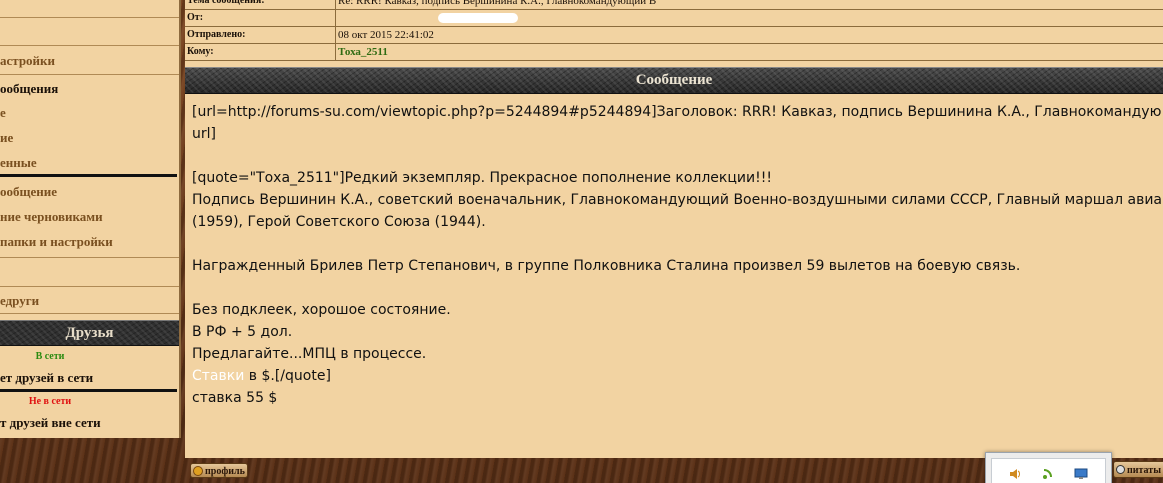 This screenshot has width=1163, height=483. What do you see at coordinates (89, 60) in the screenshot?
I see `sidebar-item-settings: астройки` at bounding box center [89, 60].